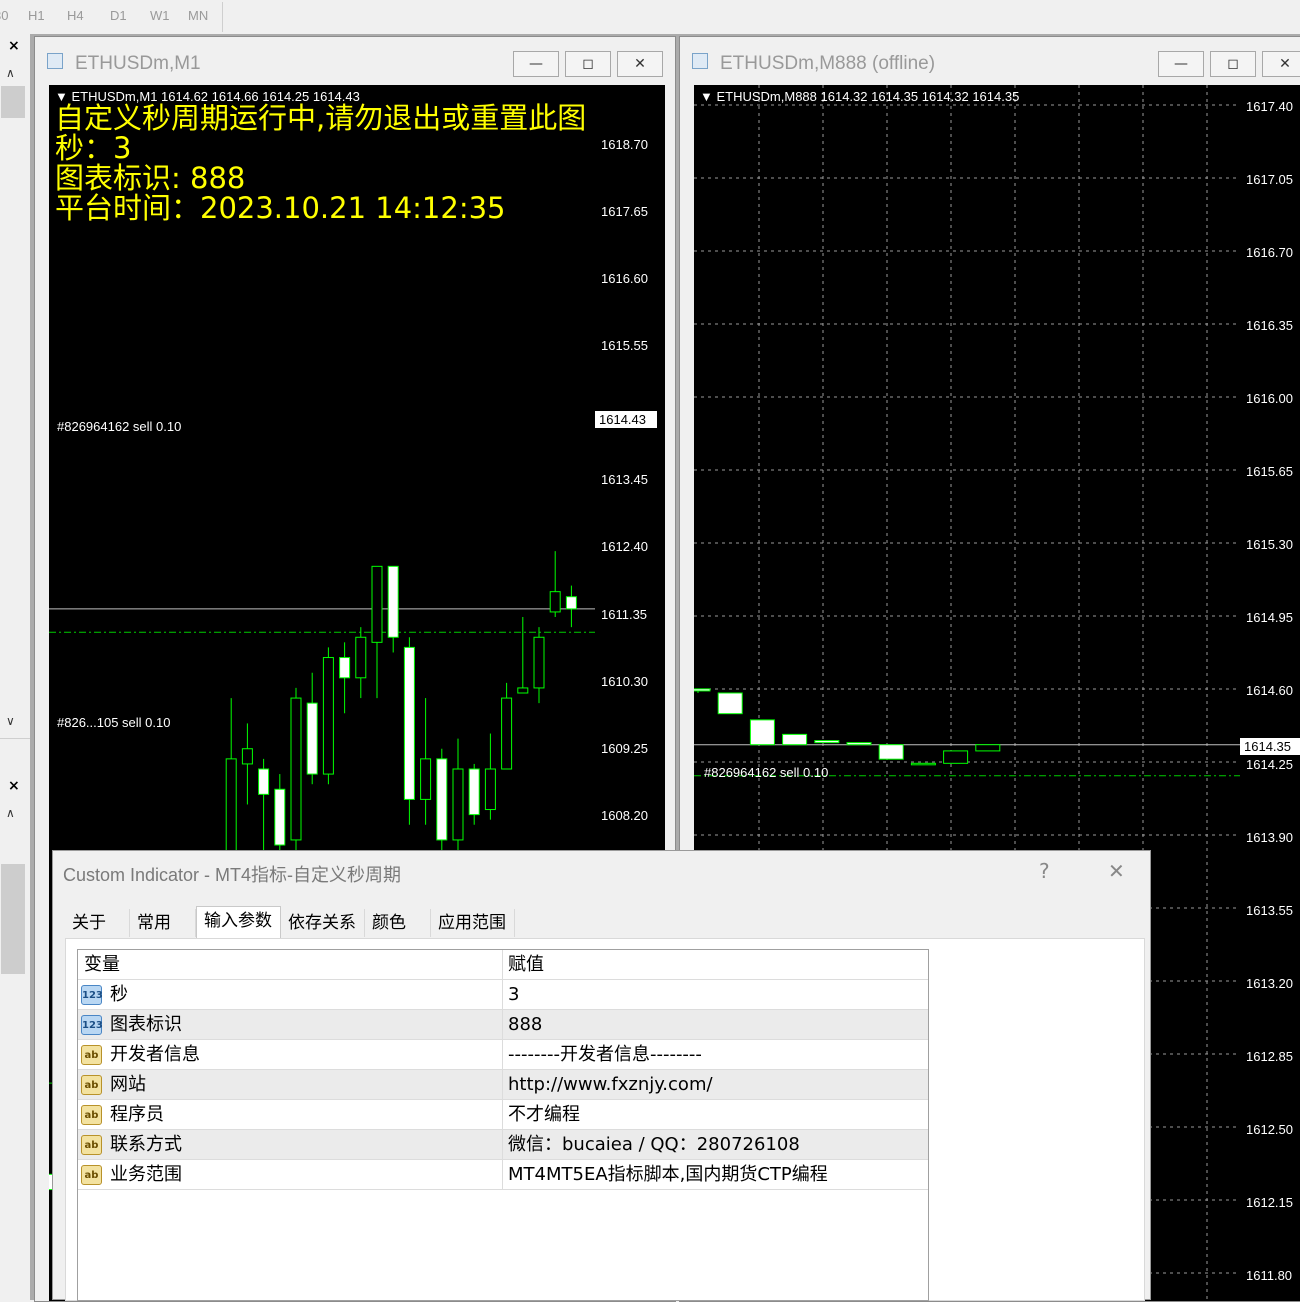 This screenshot has height=1302, width=1300. I want to click on timeframe-d1-button: D1, so click(118, 15).